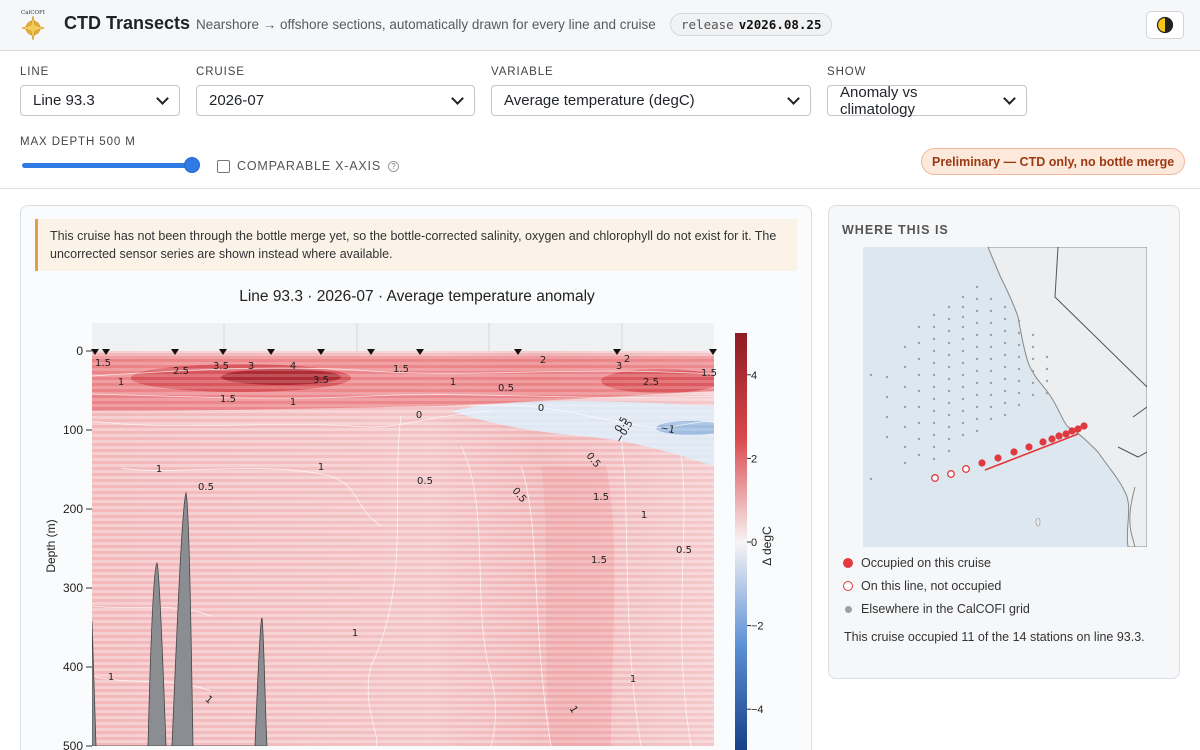  I want to click on max-depth-slider, so click(111, 165).